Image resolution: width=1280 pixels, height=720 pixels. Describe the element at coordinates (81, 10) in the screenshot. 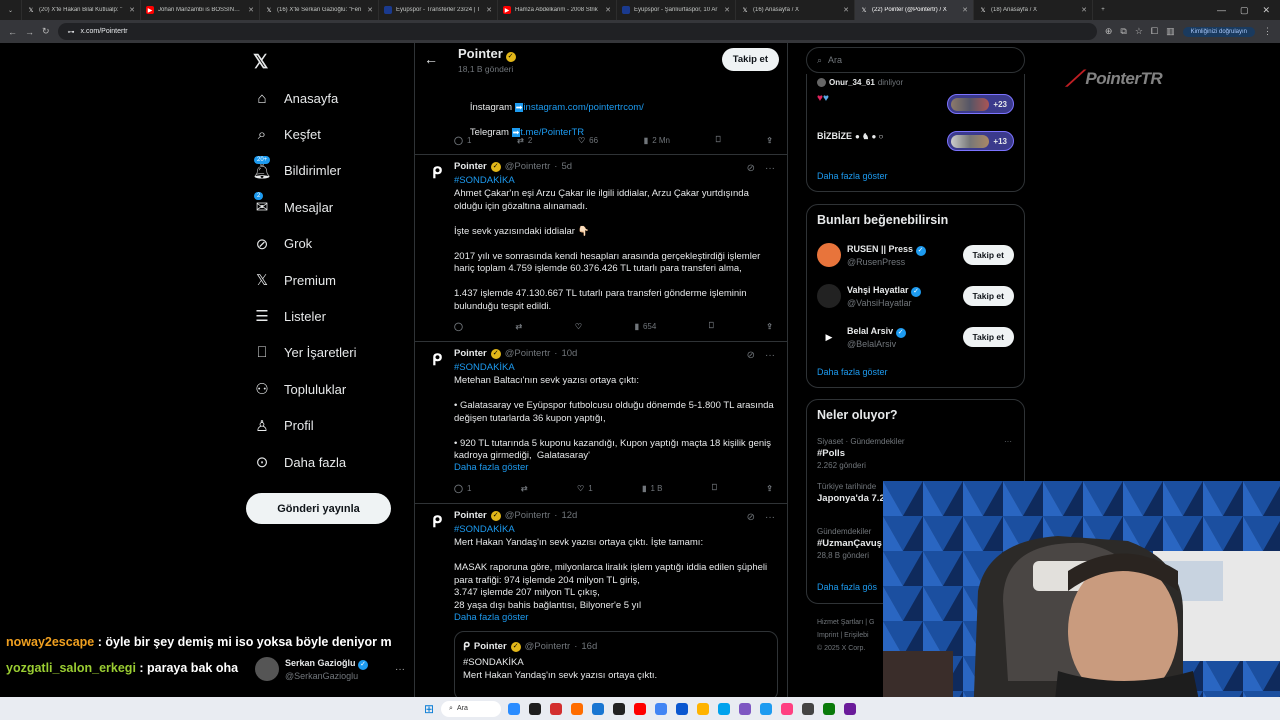

I see `browser-tab: 𝕏 (20) X'te Hakan Bilal Kutlualp: " ✕` at that location.